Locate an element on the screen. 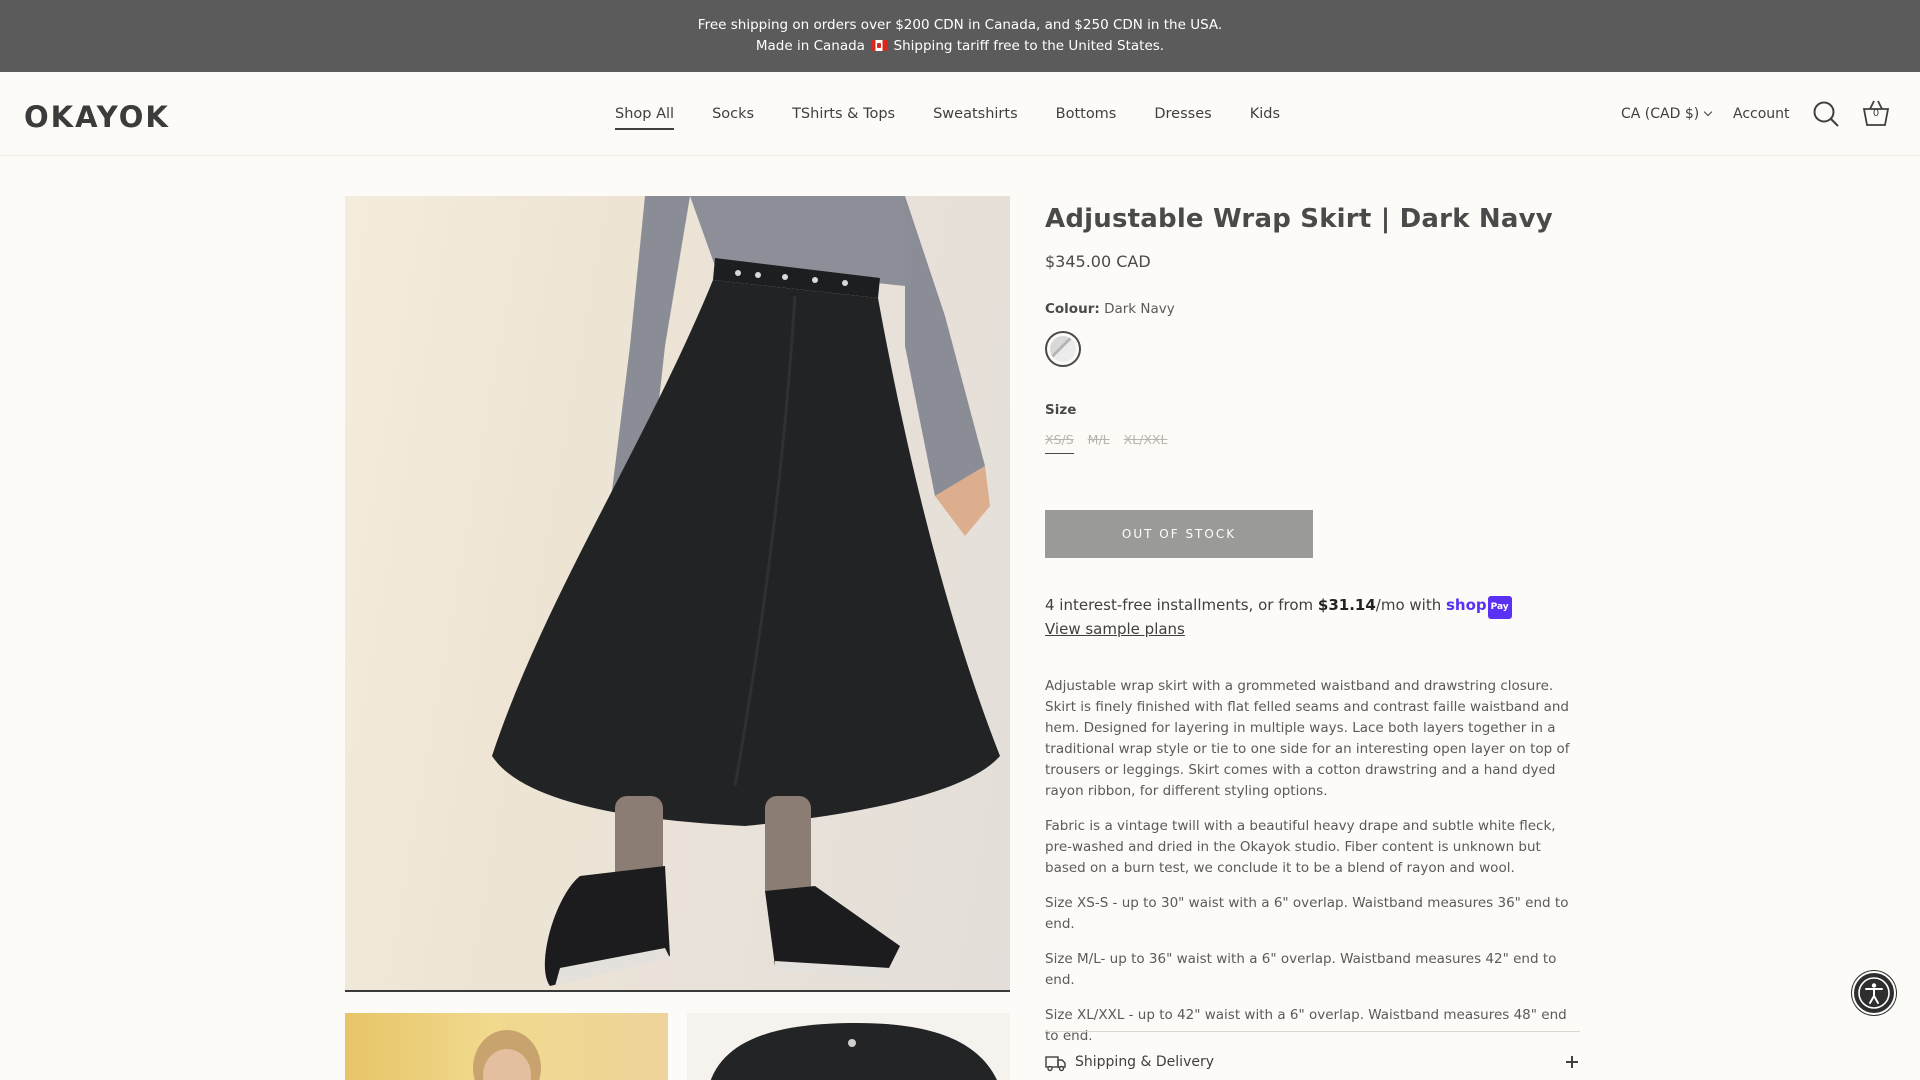 This screenshot has width=1920, height=1080. product-price: $345.00 CAD is located at coordinates (1098, 261).